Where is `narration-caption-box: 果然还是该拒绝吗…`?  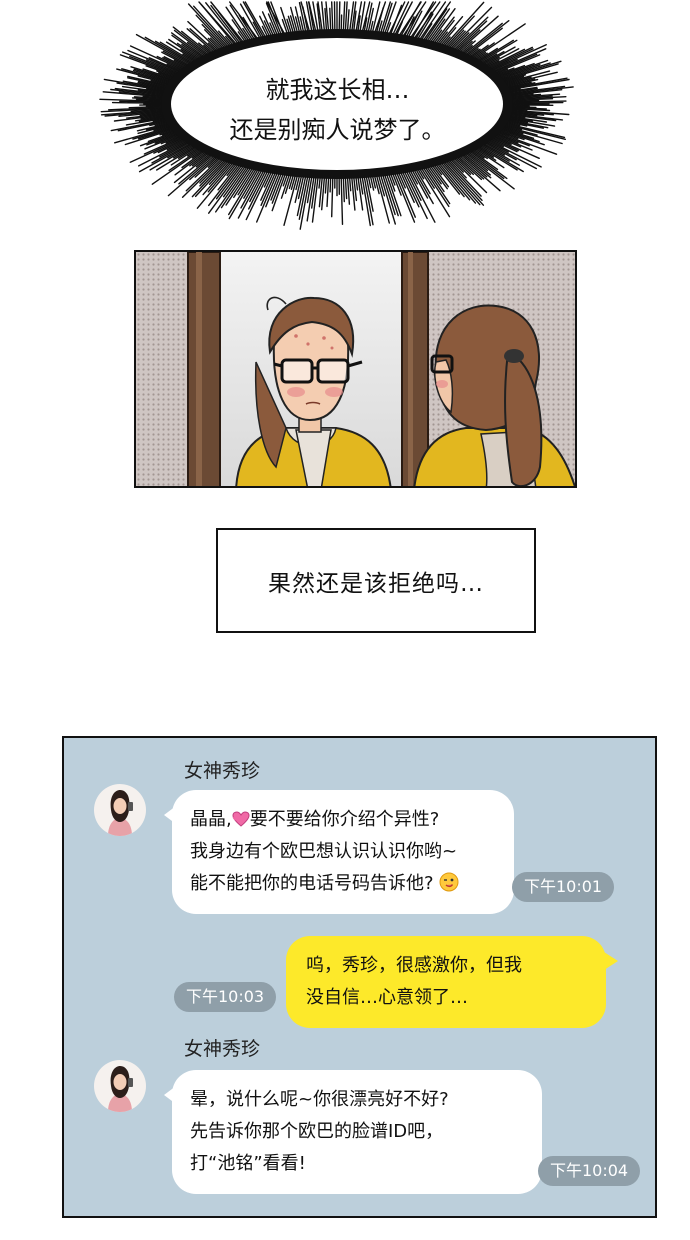
narration-caption-box: 果然还是该拒绝吗… is located at coordinates (376, 580).